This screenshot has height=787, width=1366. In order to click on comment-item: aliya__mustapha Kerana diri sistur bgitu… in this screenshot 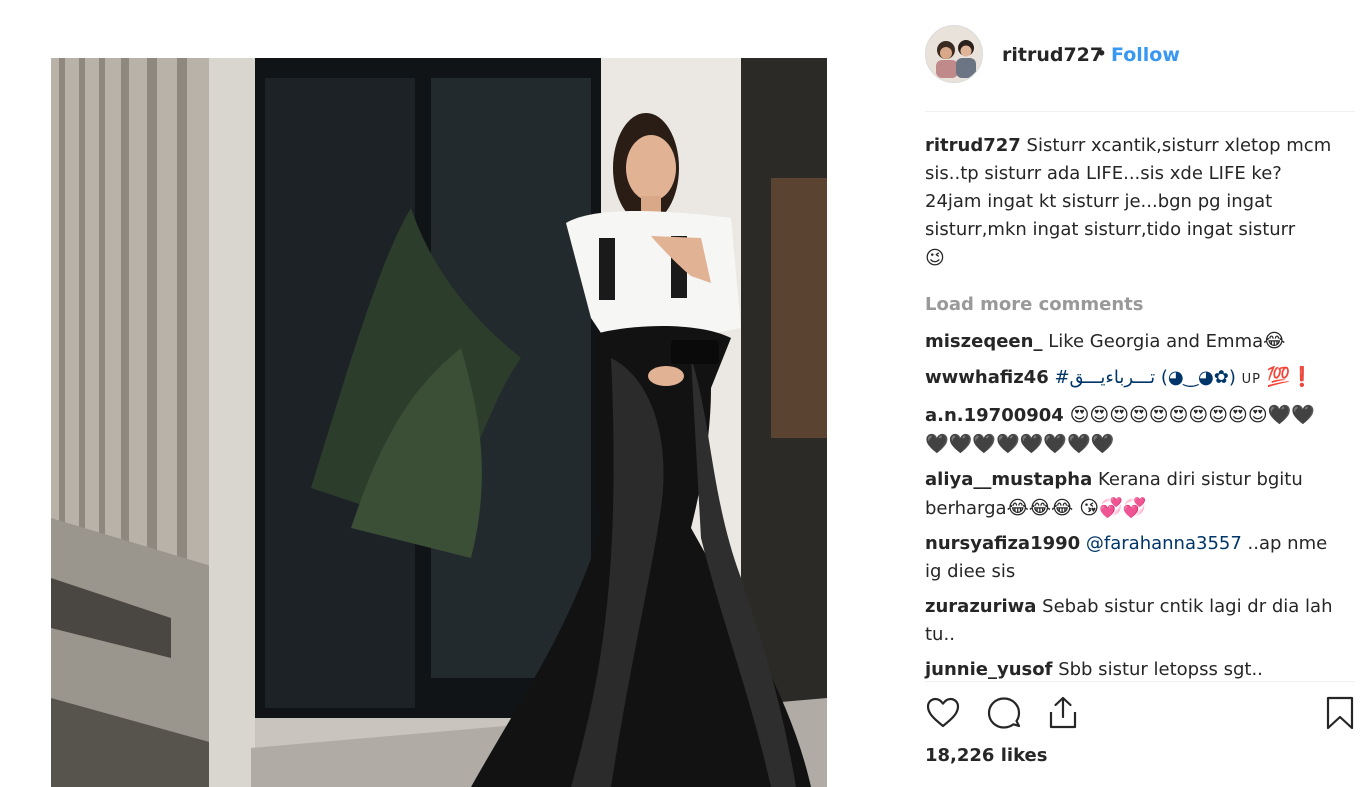, I will do `click(1130, 494)`.